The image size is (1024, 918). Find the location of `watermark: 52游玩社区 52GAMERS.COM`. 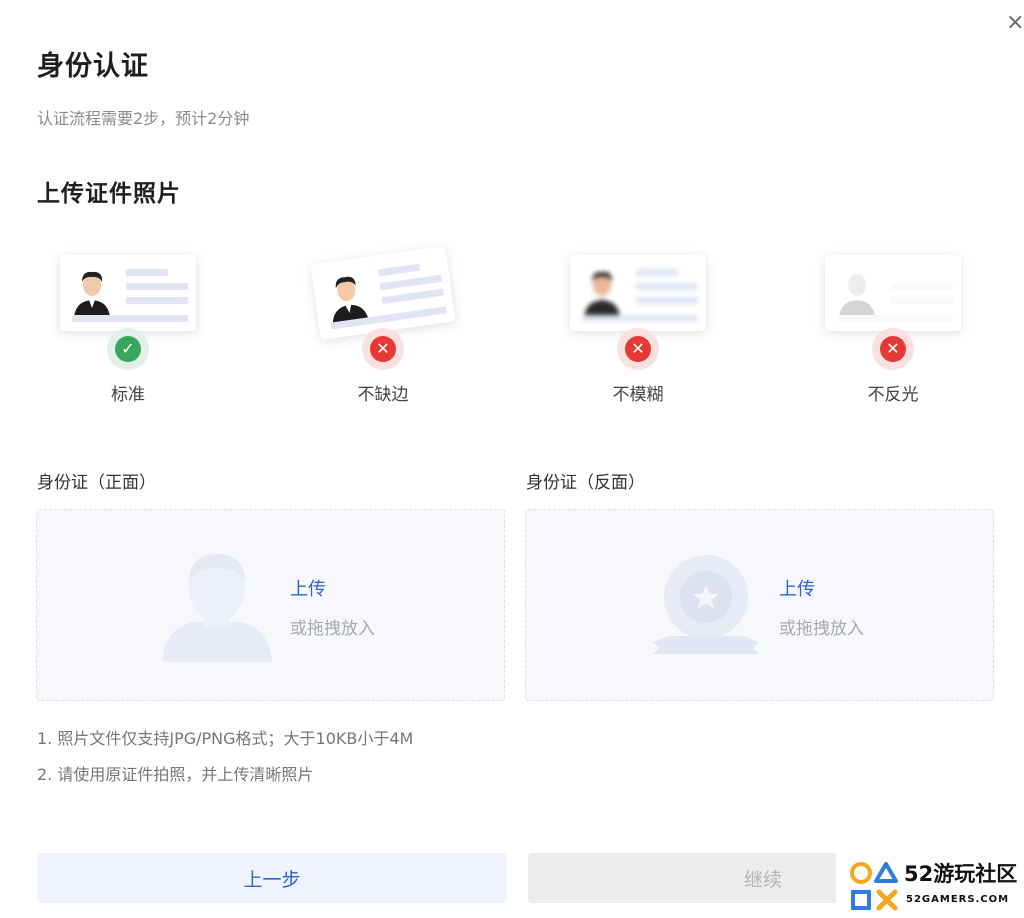

watermark: 52游玩社区 52GAMERS.COM is located at coordinates (930, 883).